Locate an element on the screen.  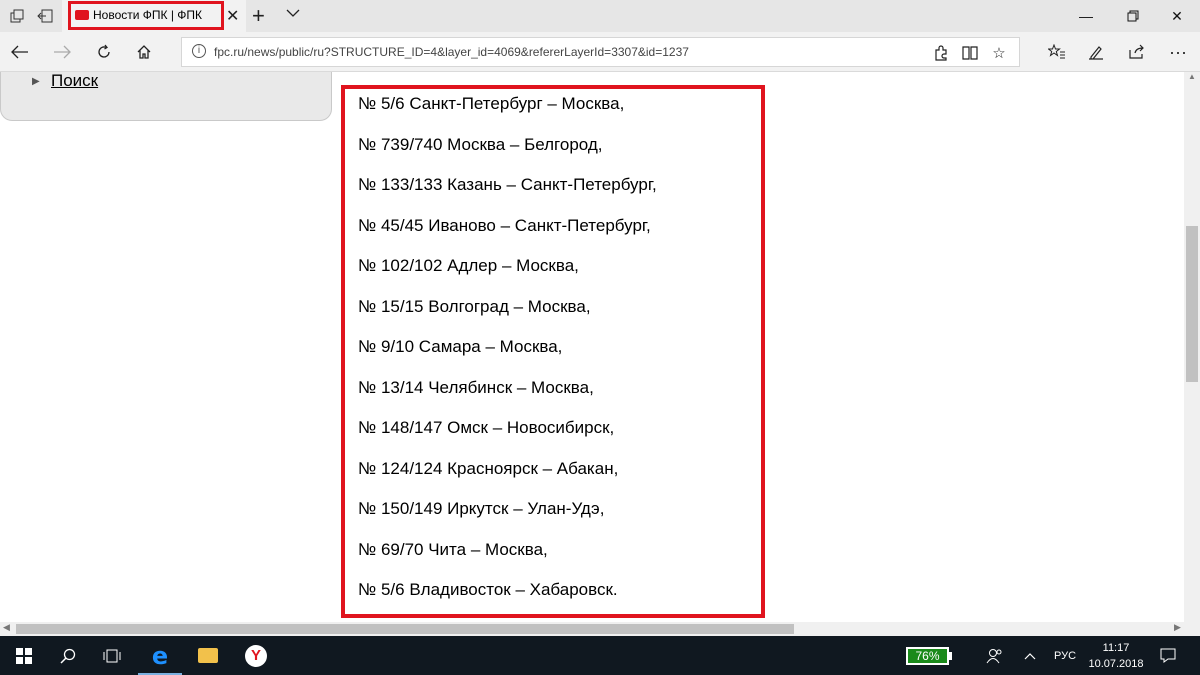
more-menu-icon: ··· is located at coordinates (1178, 52).